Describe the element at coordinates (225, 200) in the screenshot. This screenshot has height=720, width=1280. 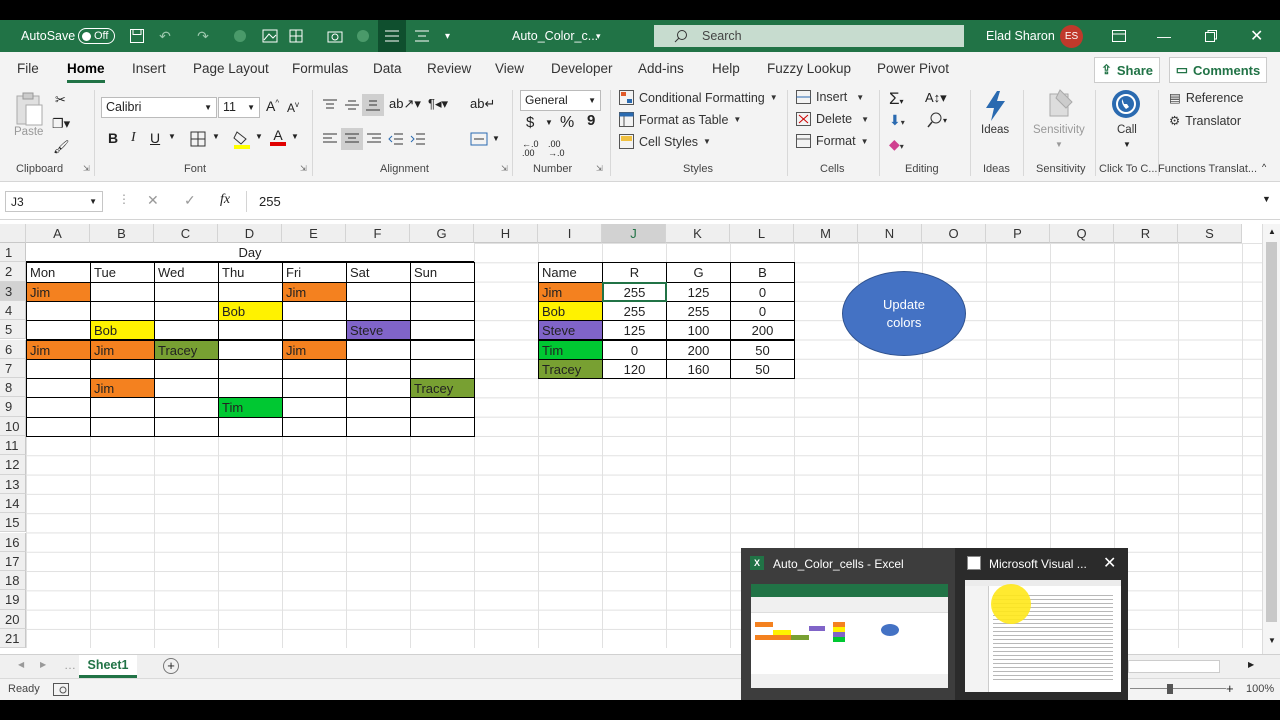
I see `fx-icon: fx` at that location.